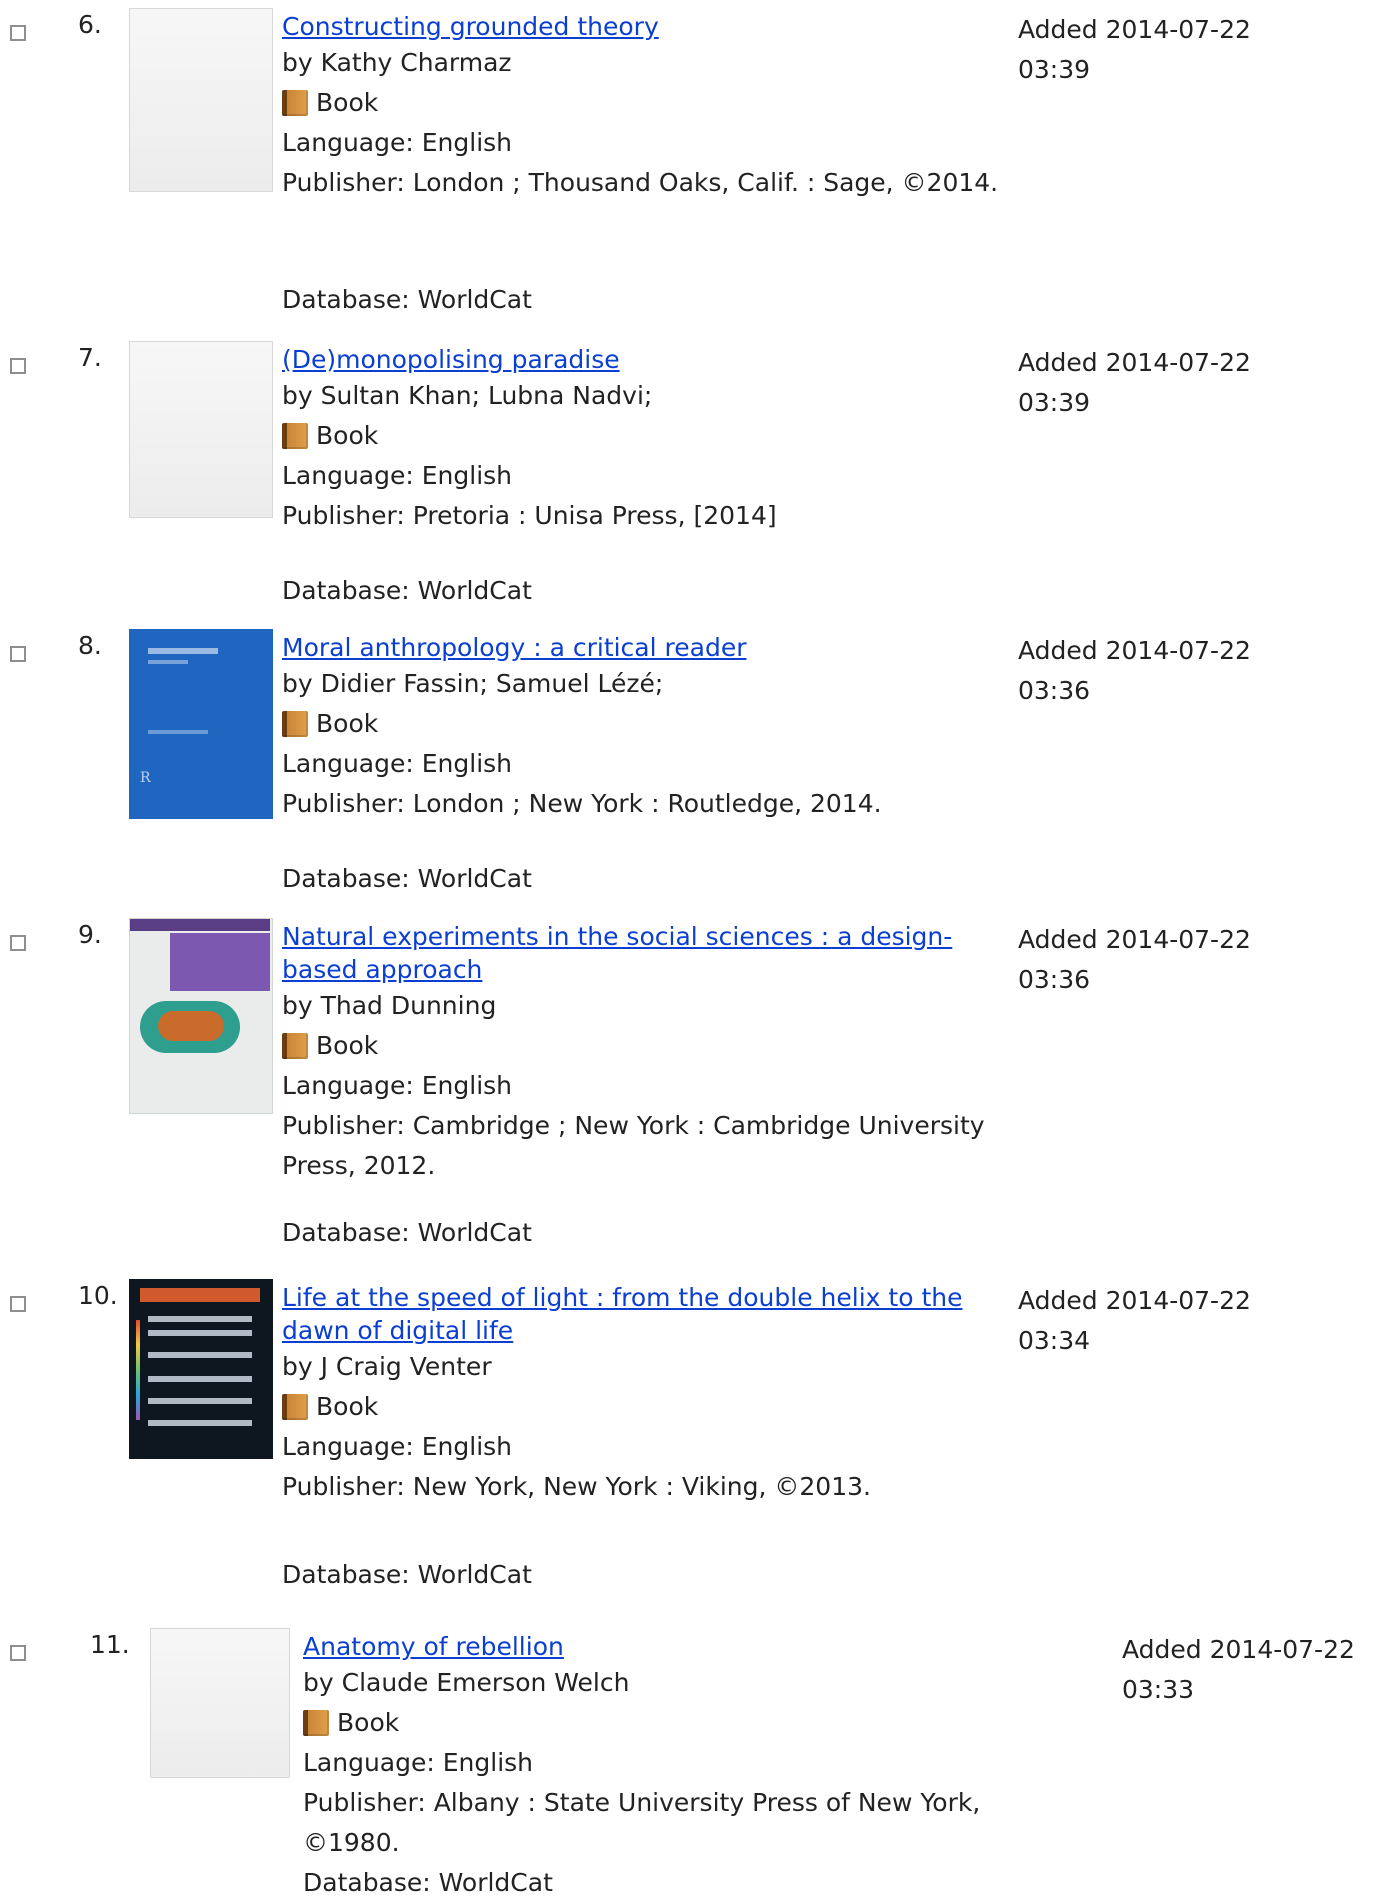 The image size is (1373, 1903). What do you see at coordinates (110, 1644) in the screenshot?
I see `record-number: 11.` at bounding box center [110, 1644].